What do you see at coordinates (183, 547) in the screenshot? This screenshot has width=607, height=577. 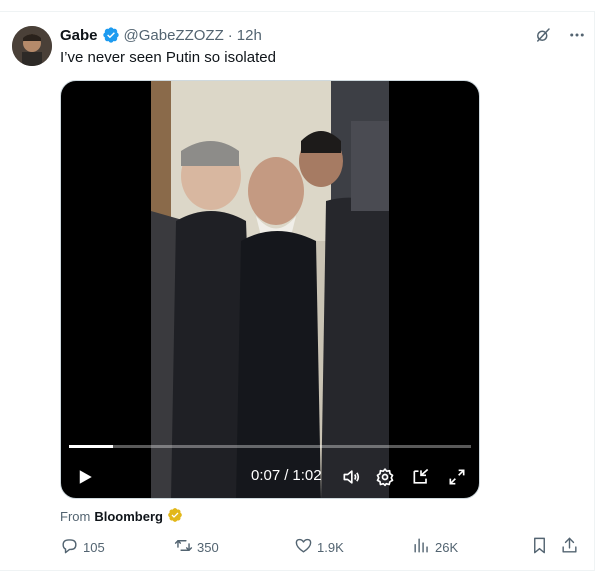 I see `repost-icon` at bounding box center [183, 547].